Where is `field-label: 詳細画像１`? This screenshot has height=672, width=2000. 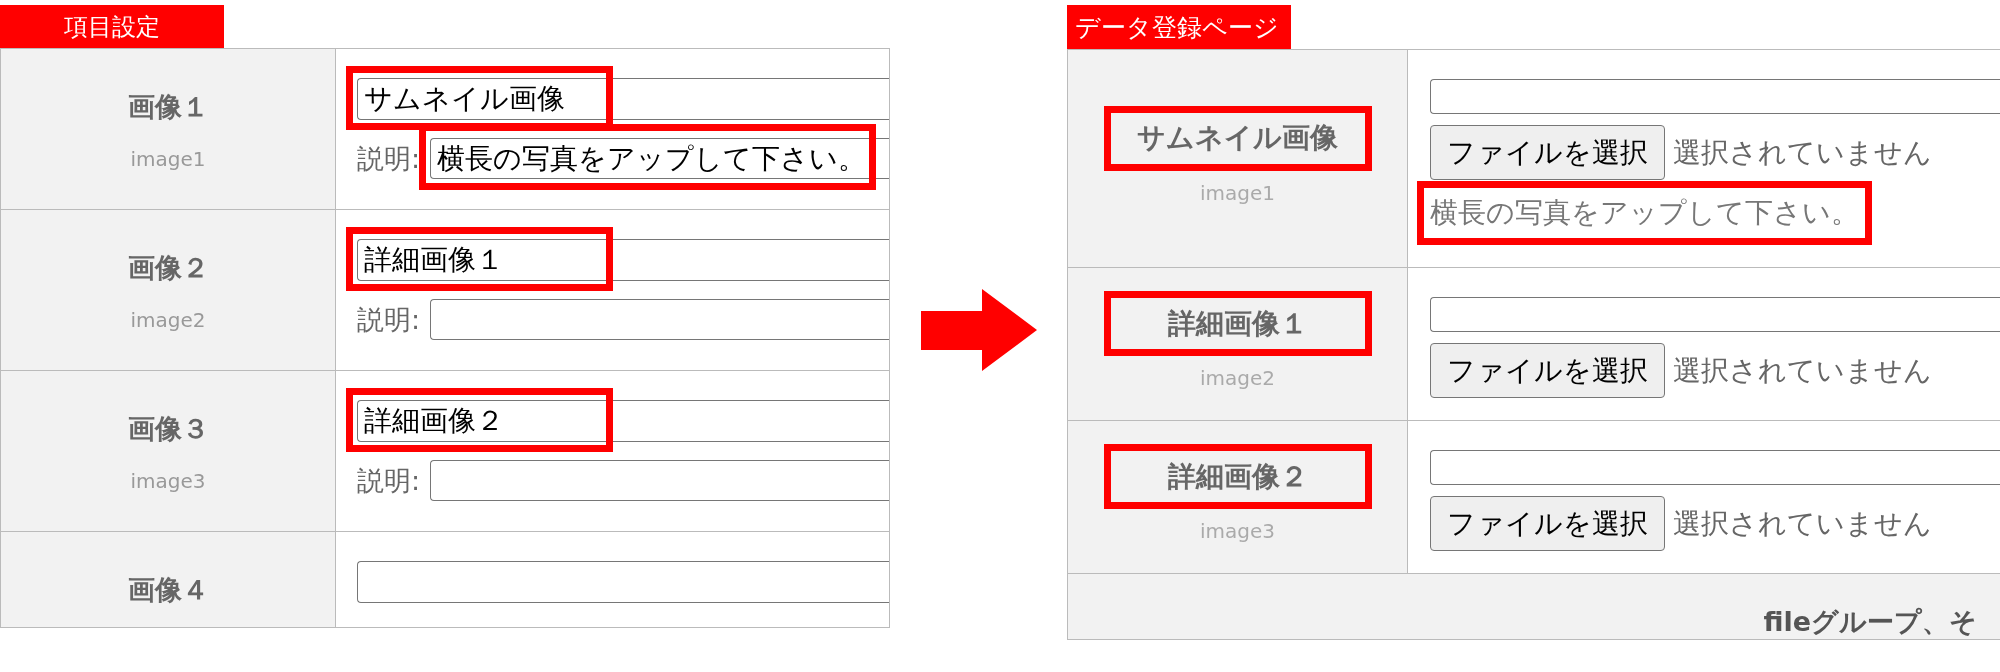 field-label: 詳細画像１ is located at coordinates (1237, 323).